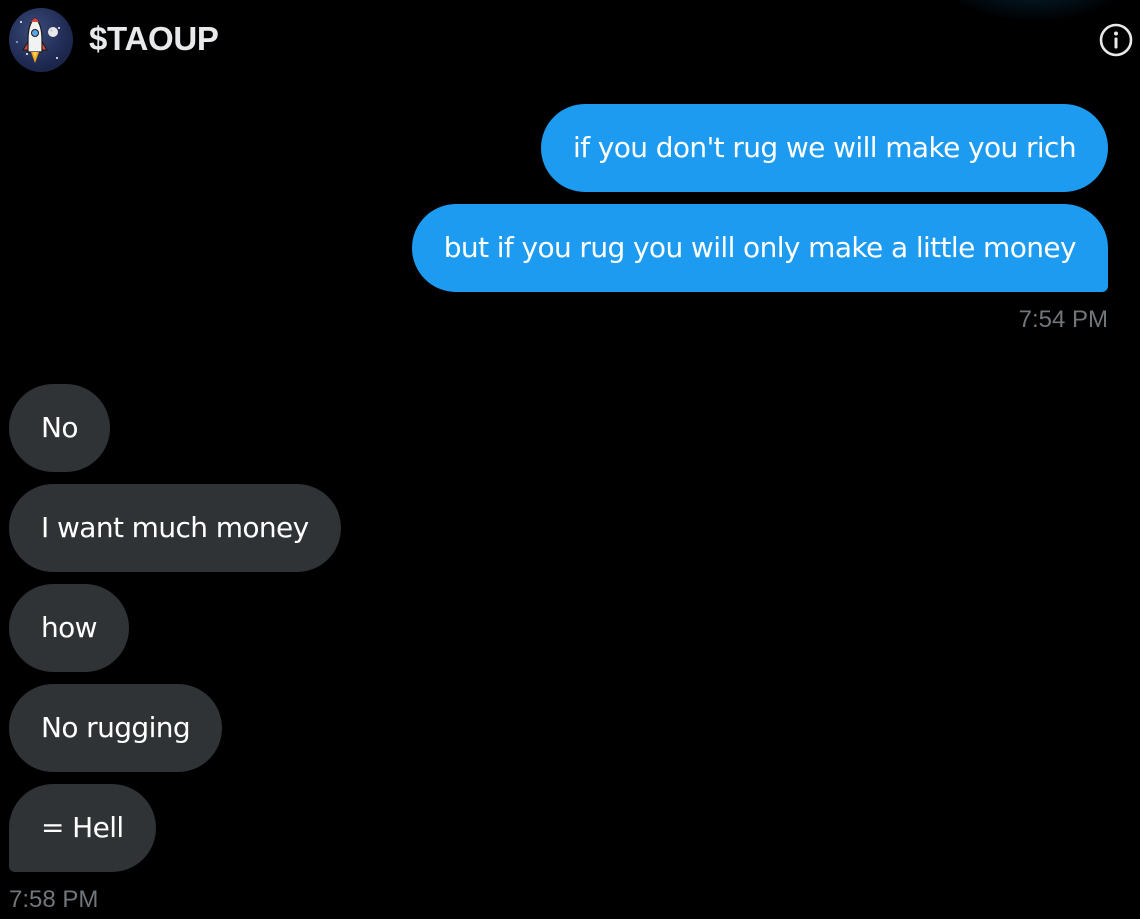  What do you see at coordinates (54, 899) in the screenshot?
I see `received-timestamp: 7:58 PM` at bounding box center [54, 899].